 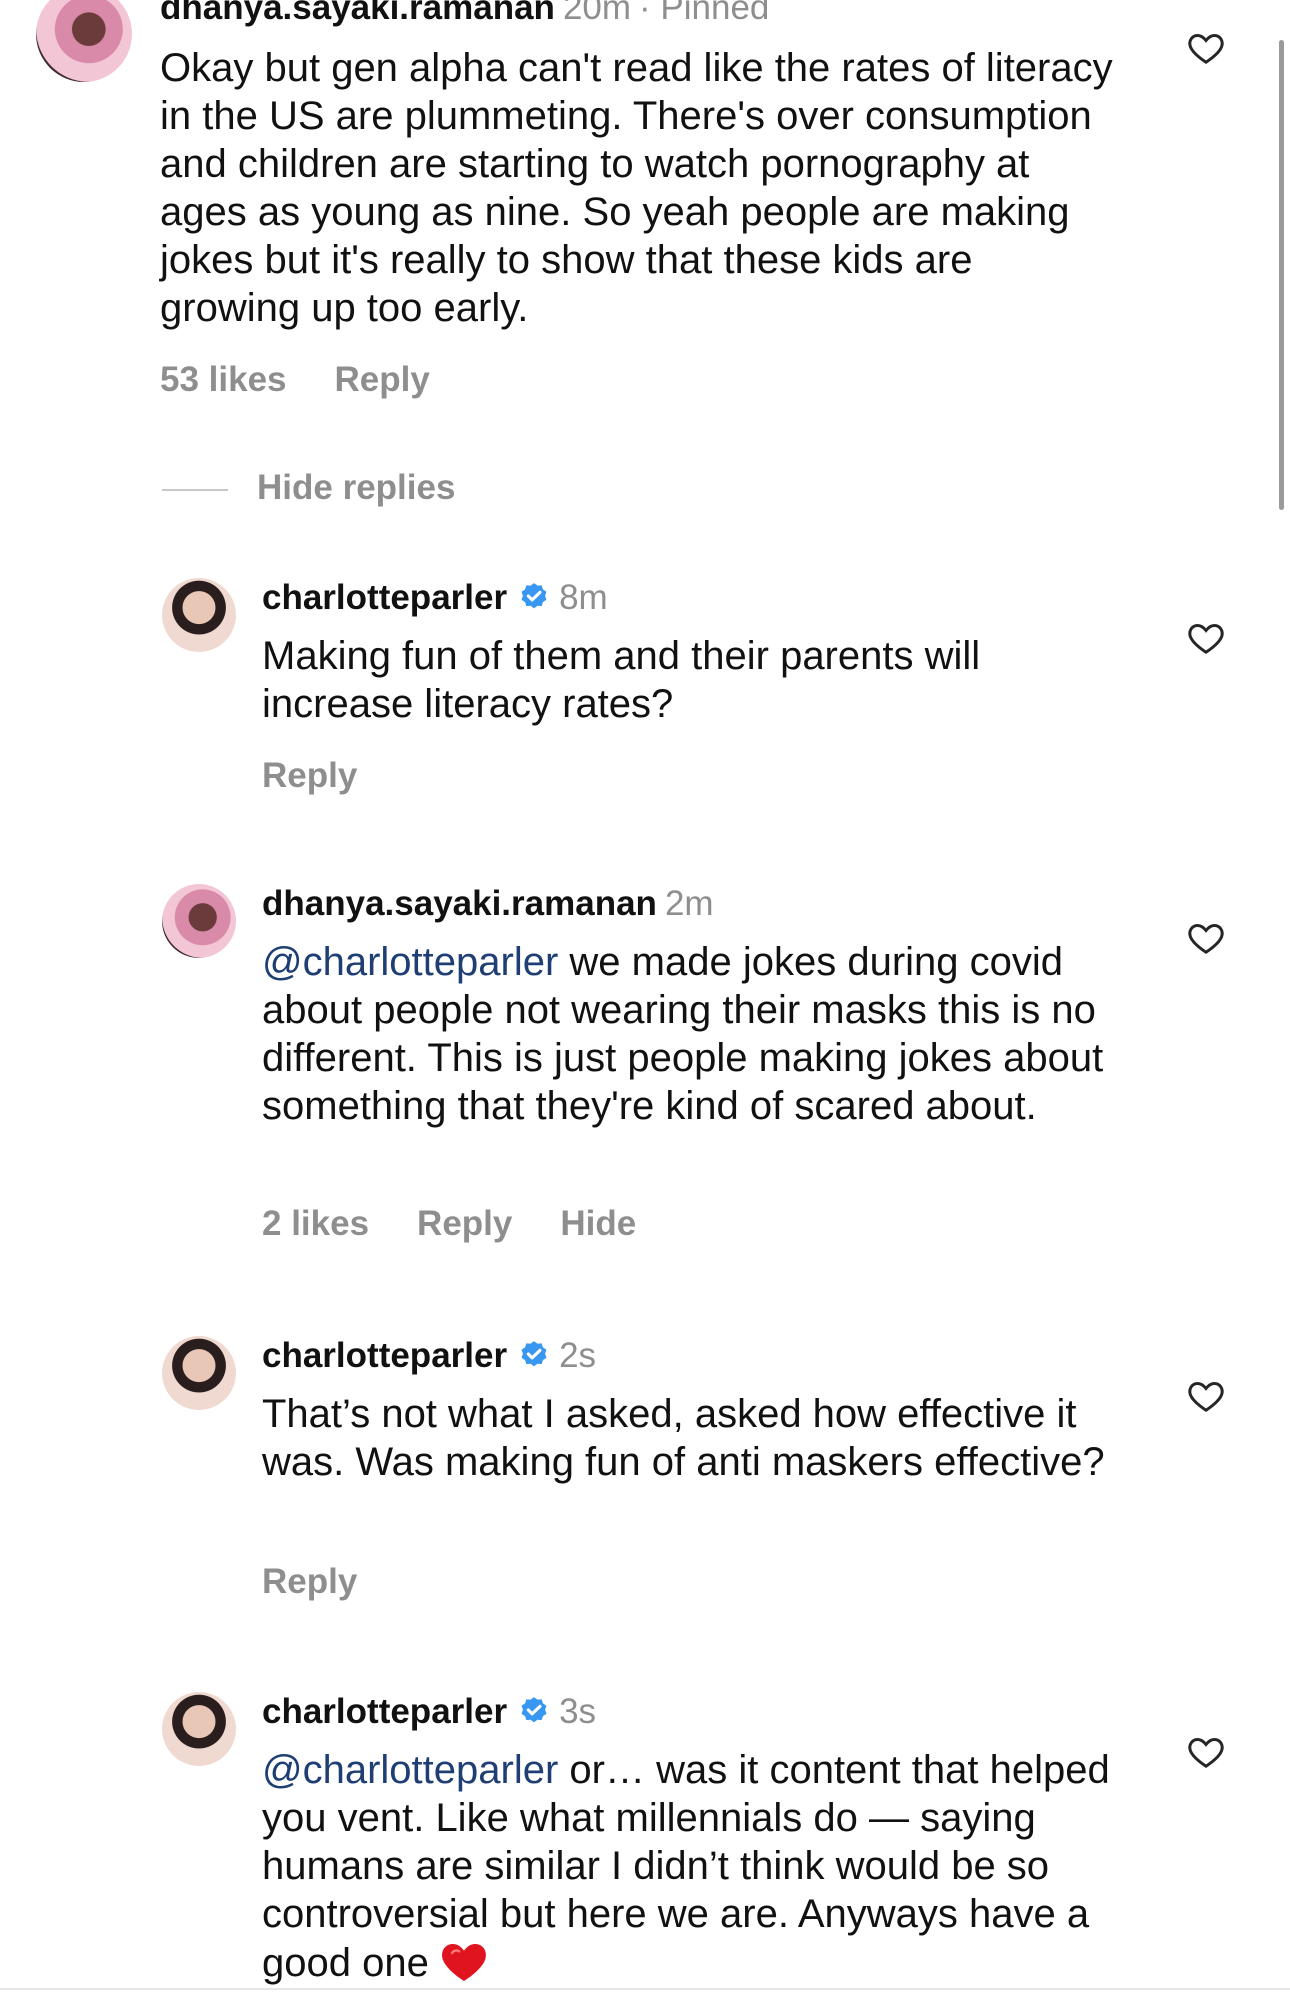 I want to click on scrollbar, so click(x=1281, y=275).